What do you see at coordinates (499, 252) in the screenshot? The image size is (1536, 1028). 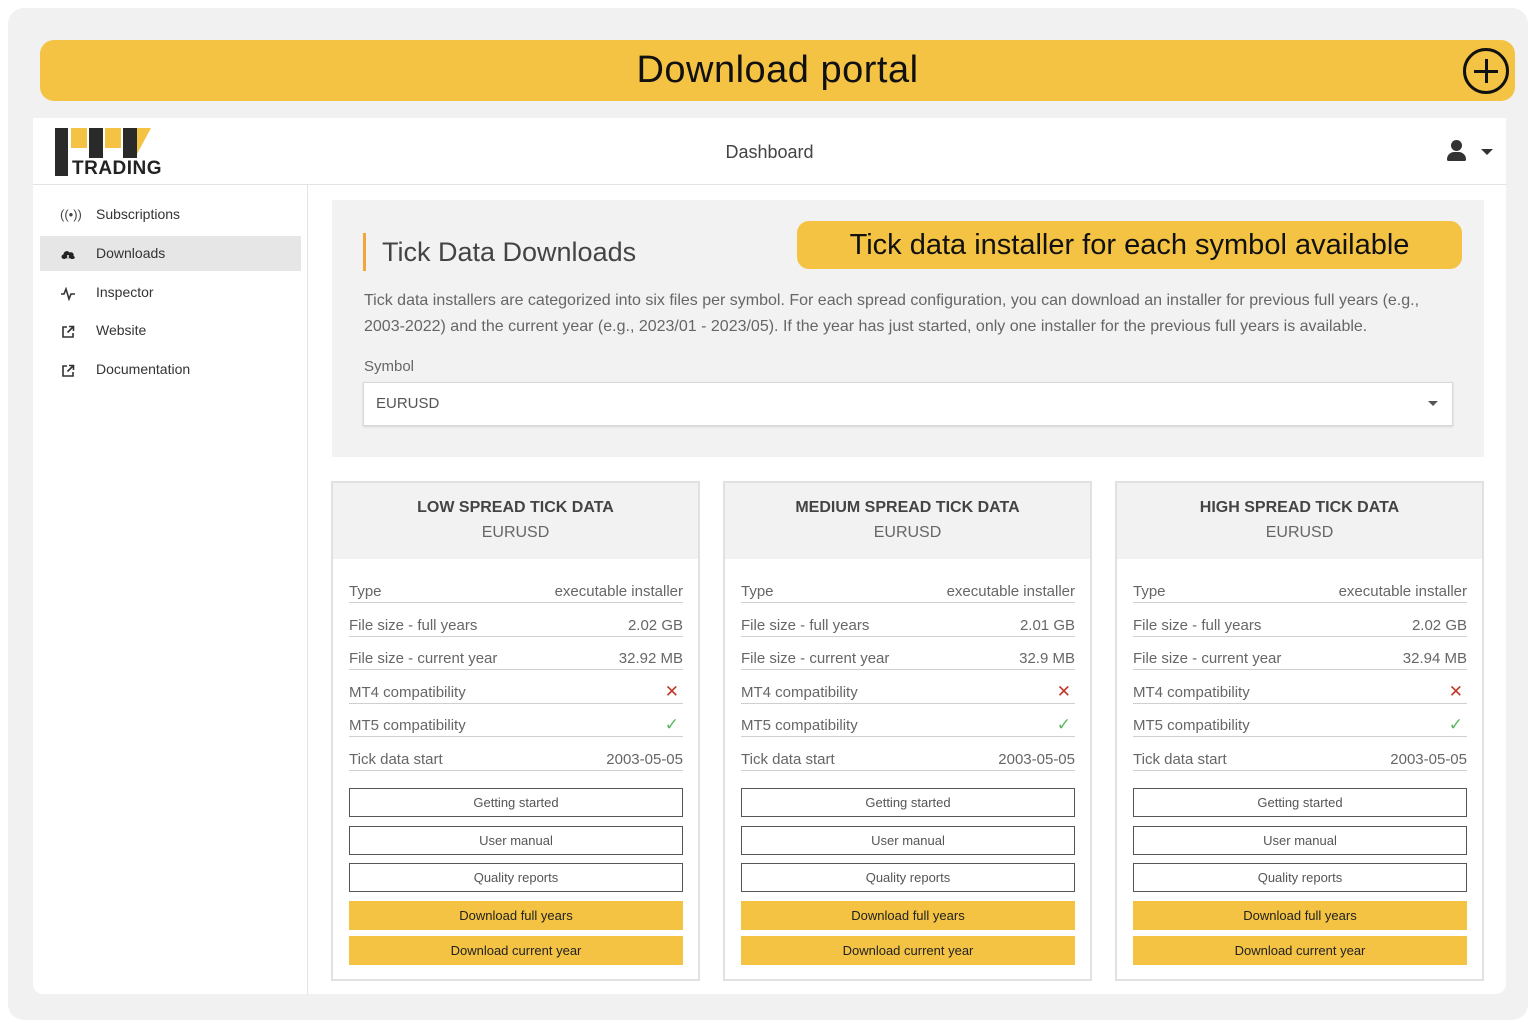 I see `section-heading: Tick Data Downloads` at bounding box center [499, 252].